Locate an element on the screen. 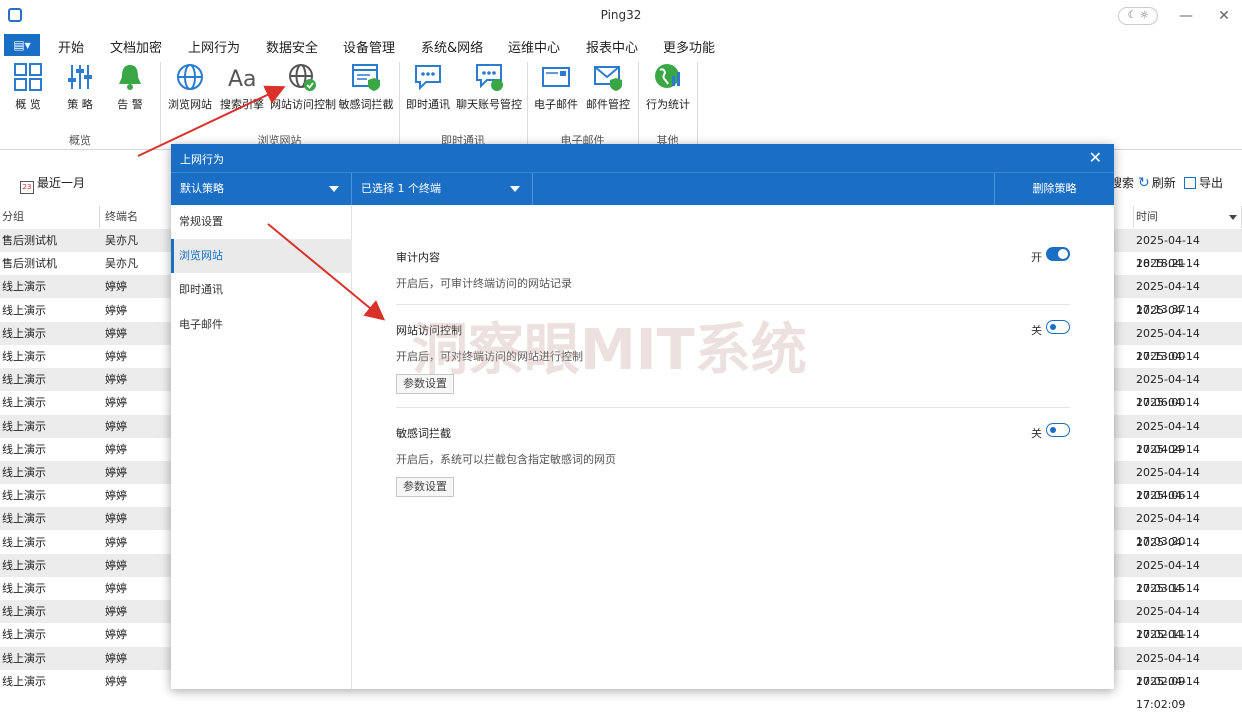 This screenshot has width=1242, height=716. menu-item-doc-encrypt: 文档加密 is located at coordinates (136, 46).